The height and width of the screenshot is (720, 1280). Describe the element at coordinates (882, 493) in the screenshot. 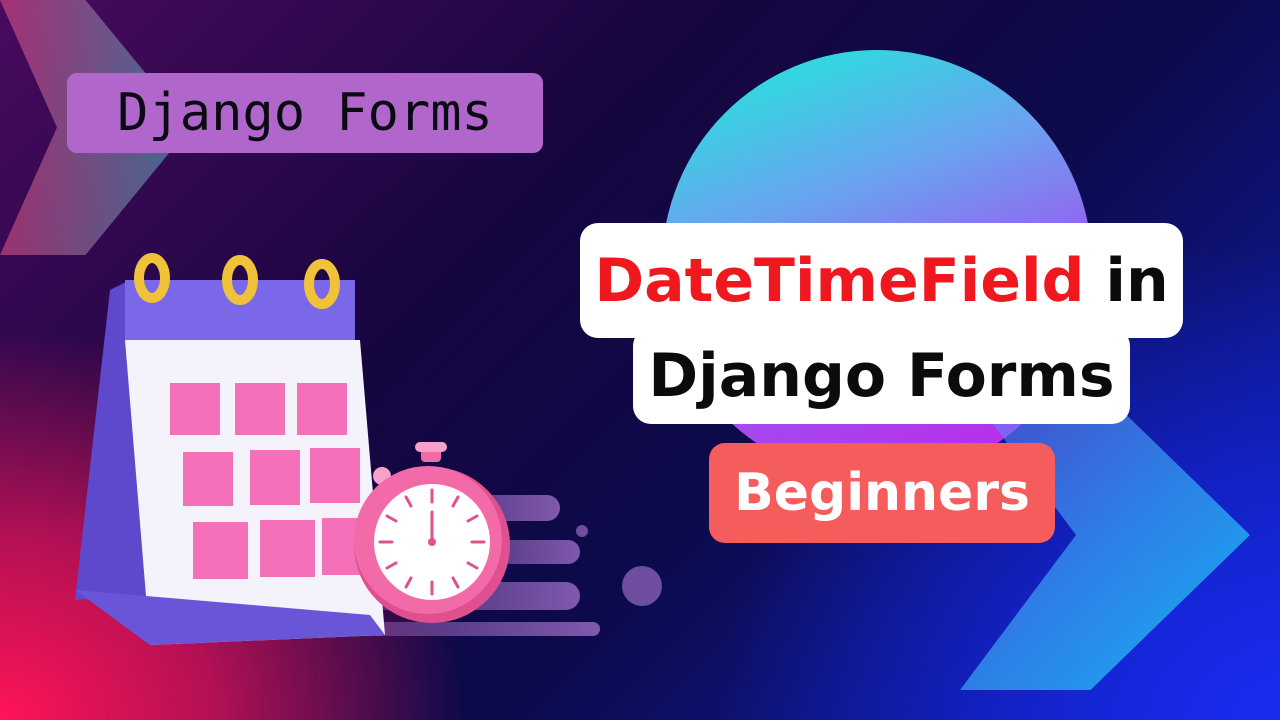

I see `level-badge: Beginners` at that location.